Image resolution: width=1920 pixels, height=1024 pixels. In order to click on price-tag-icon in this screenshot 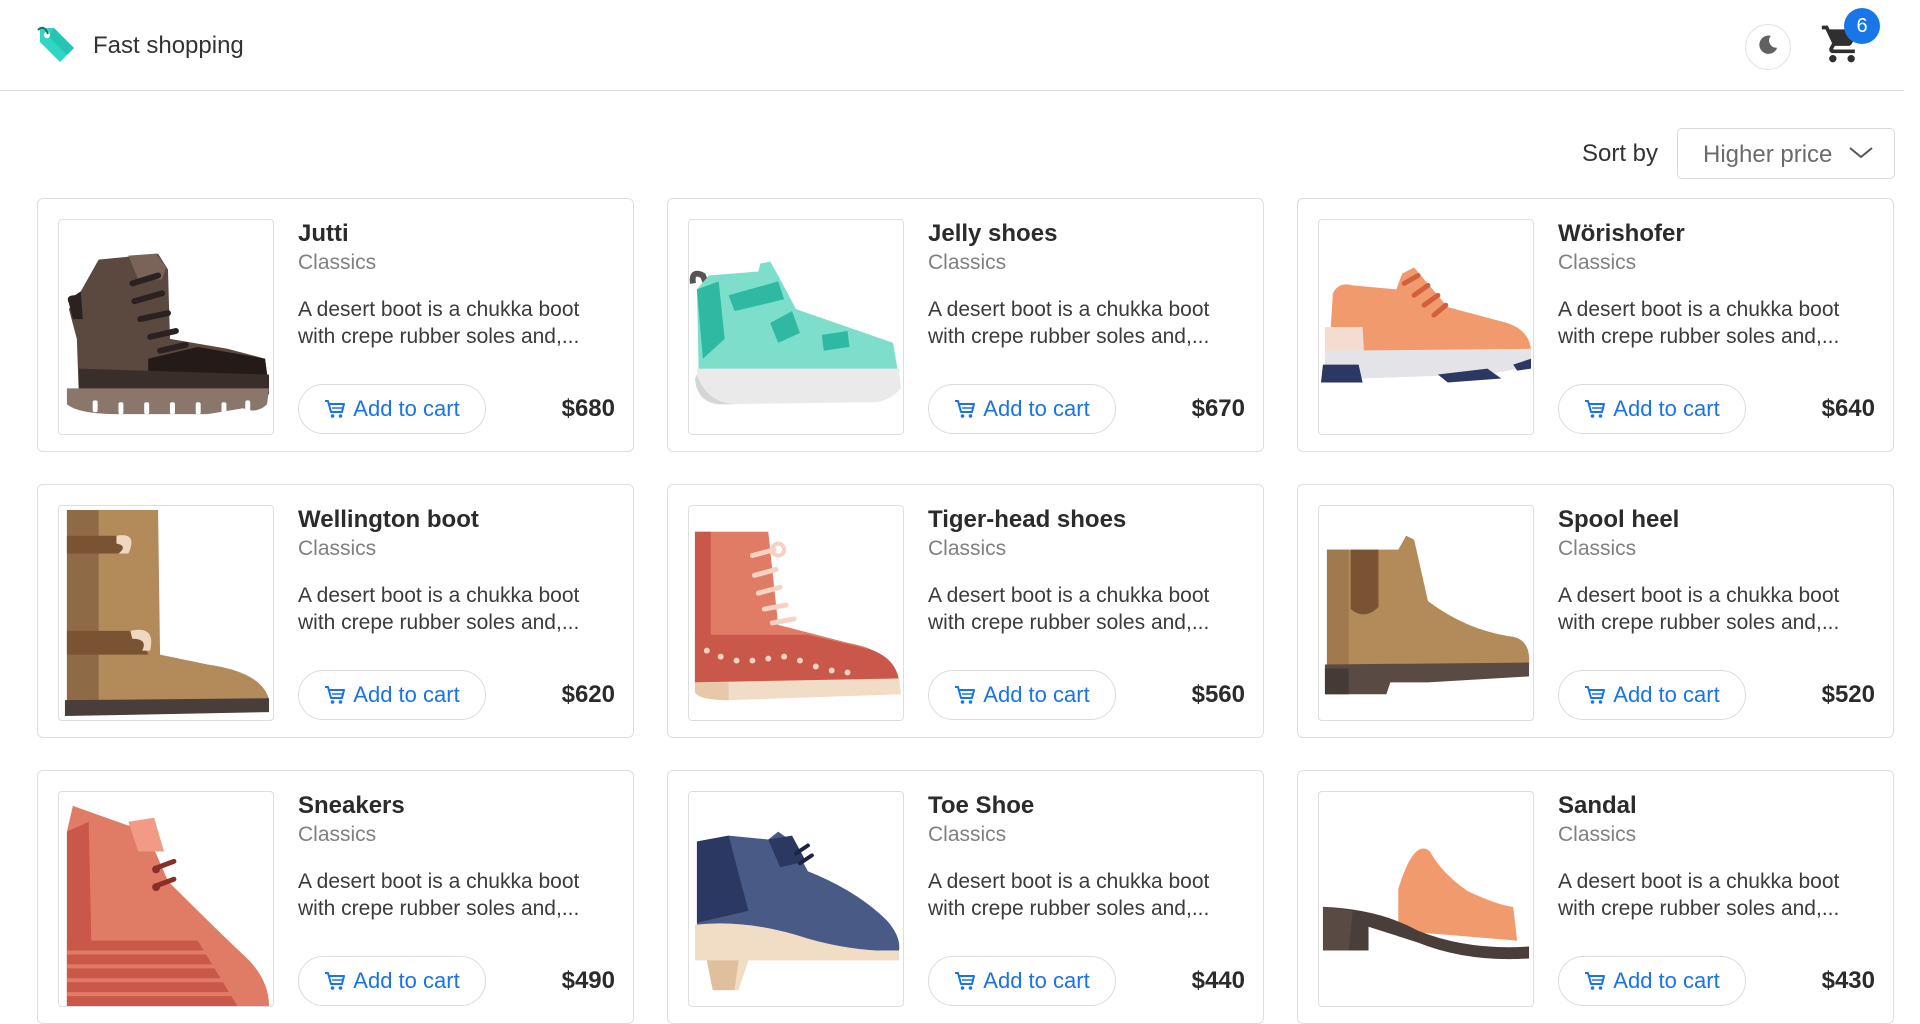, I will do `click(56, 46)`.